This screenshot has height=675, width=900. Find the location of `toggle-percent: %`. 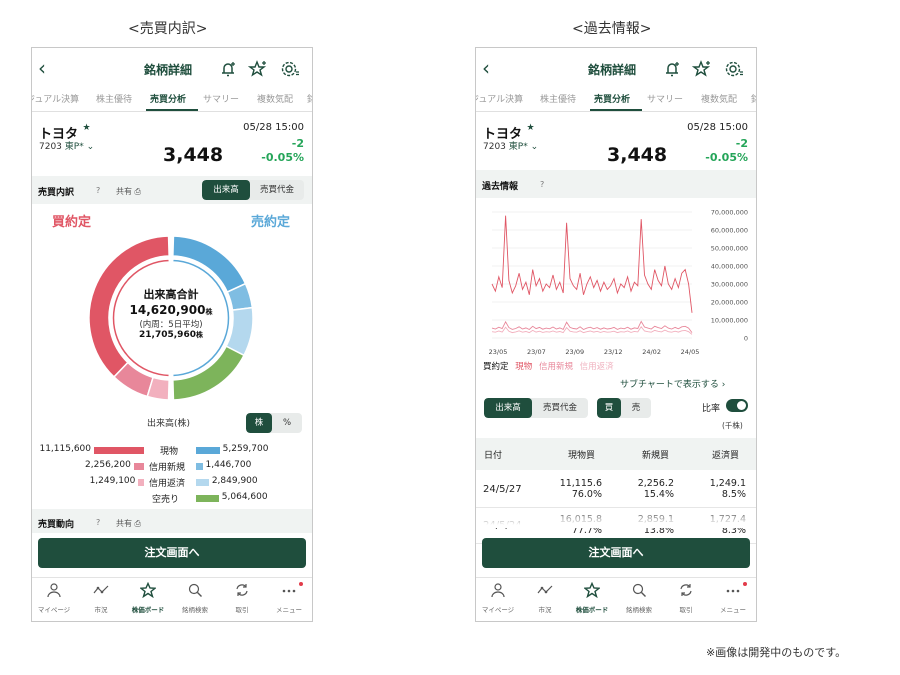

toggle-percent: % is located at coordinates (287, 423).